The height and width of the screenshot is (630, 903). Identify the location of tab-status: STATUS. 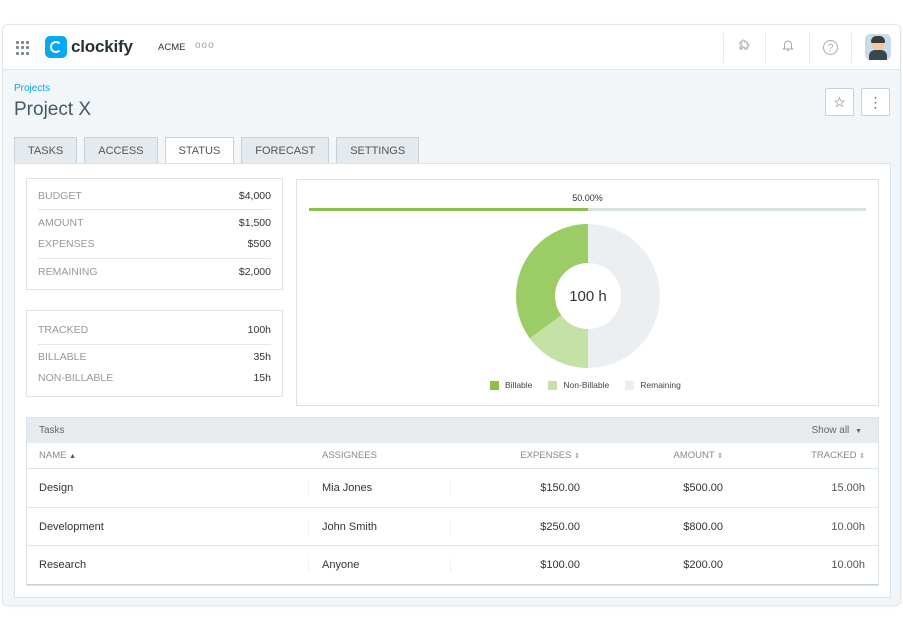
(199, 150).